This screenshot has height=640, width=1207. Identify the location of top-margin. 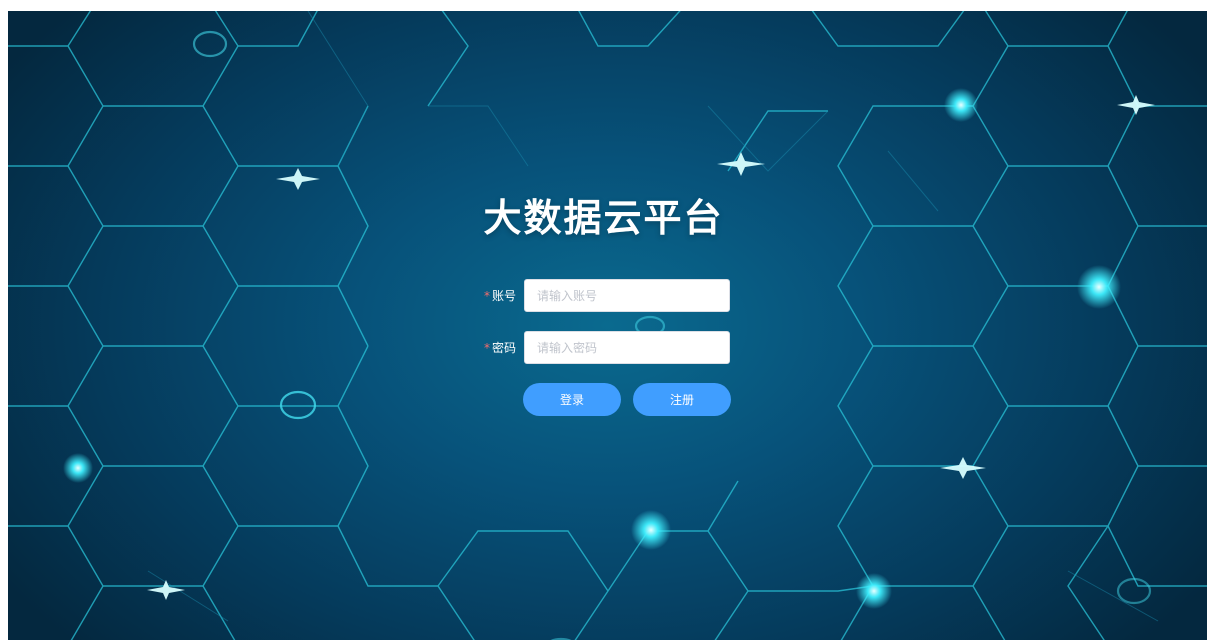
(603, 5).